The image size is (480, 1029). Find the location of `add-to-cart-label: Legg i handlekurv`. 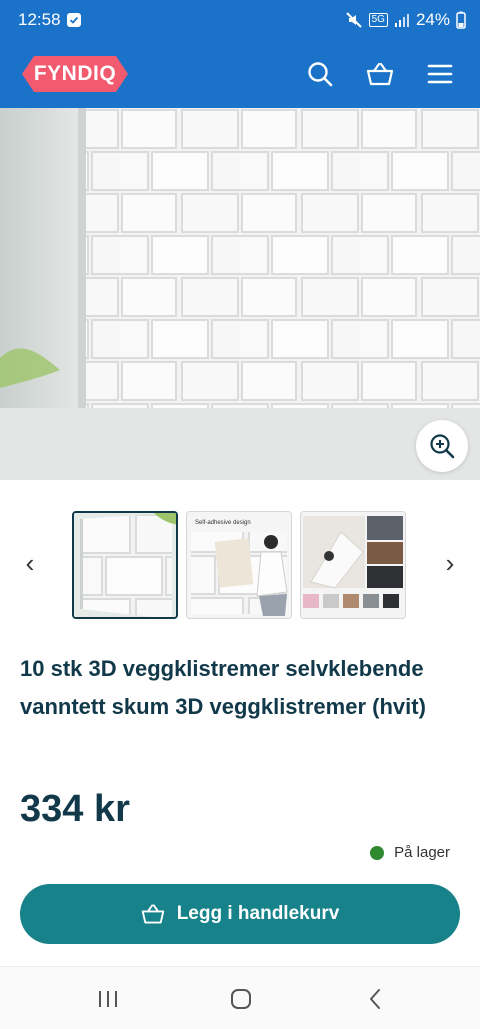

add-to-cart-label: Legg i handlekurv is located at coordinates (258, 913).